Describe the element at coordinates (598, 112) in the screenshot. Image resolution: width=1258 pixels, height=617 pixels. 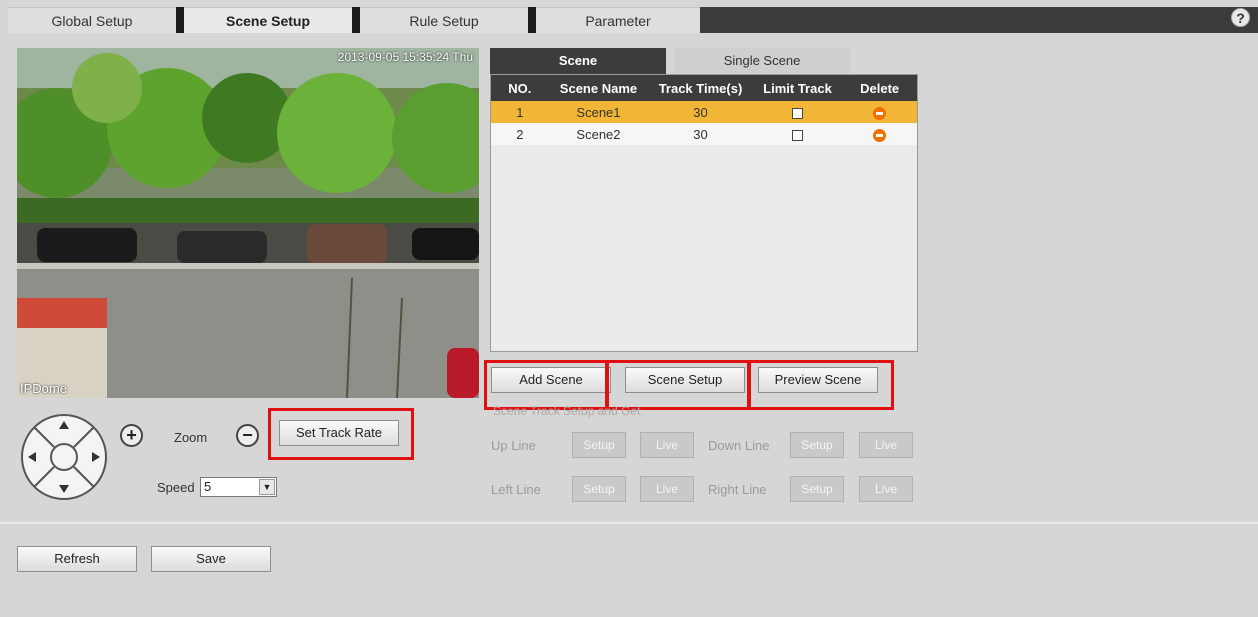
I see `cell-scene-name: Scene1` at that location.